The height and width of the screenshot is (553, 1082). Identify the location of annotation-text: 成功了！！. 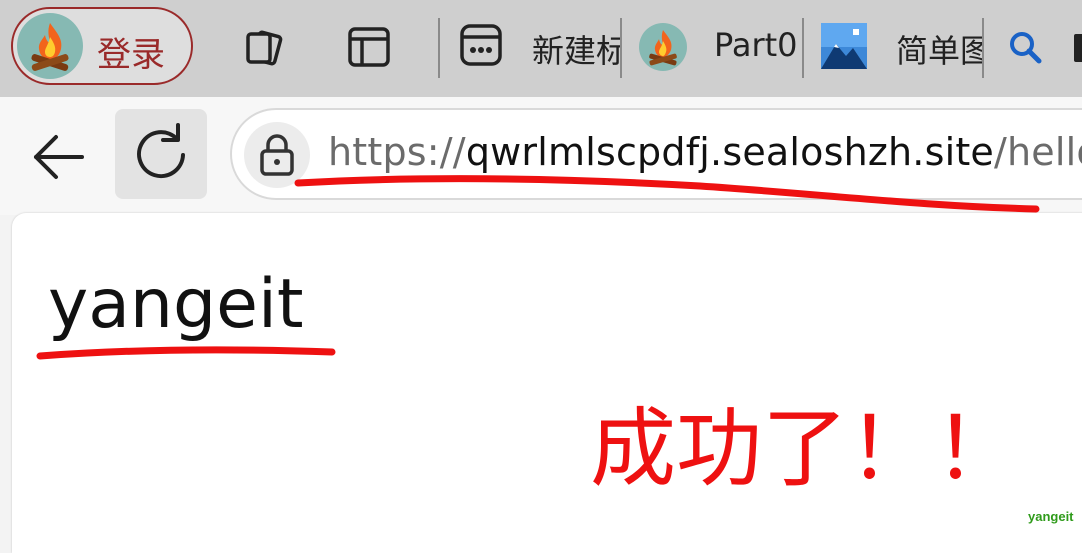
(805, 449).